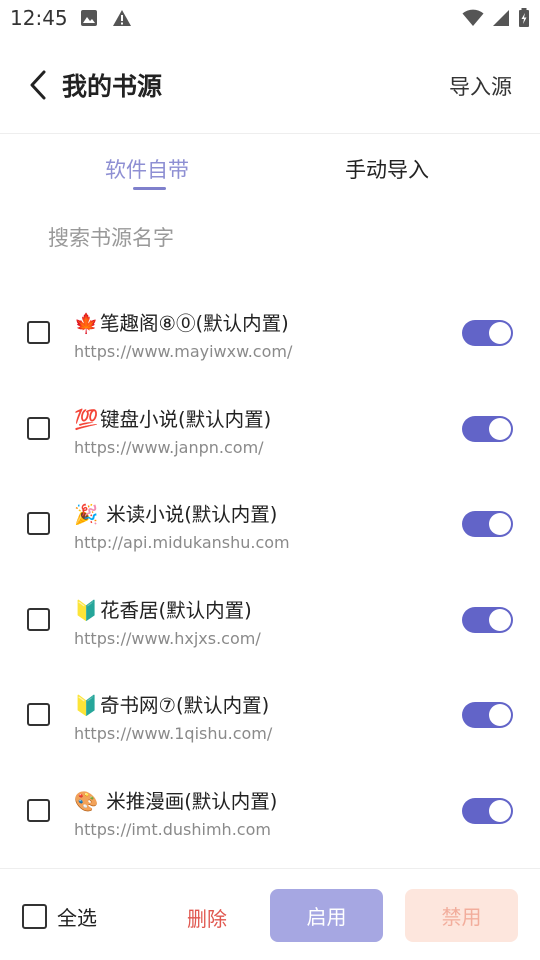  Describe the element at coordinates (473, 17) in the screenshot. I see `wifi-icon` at that location.